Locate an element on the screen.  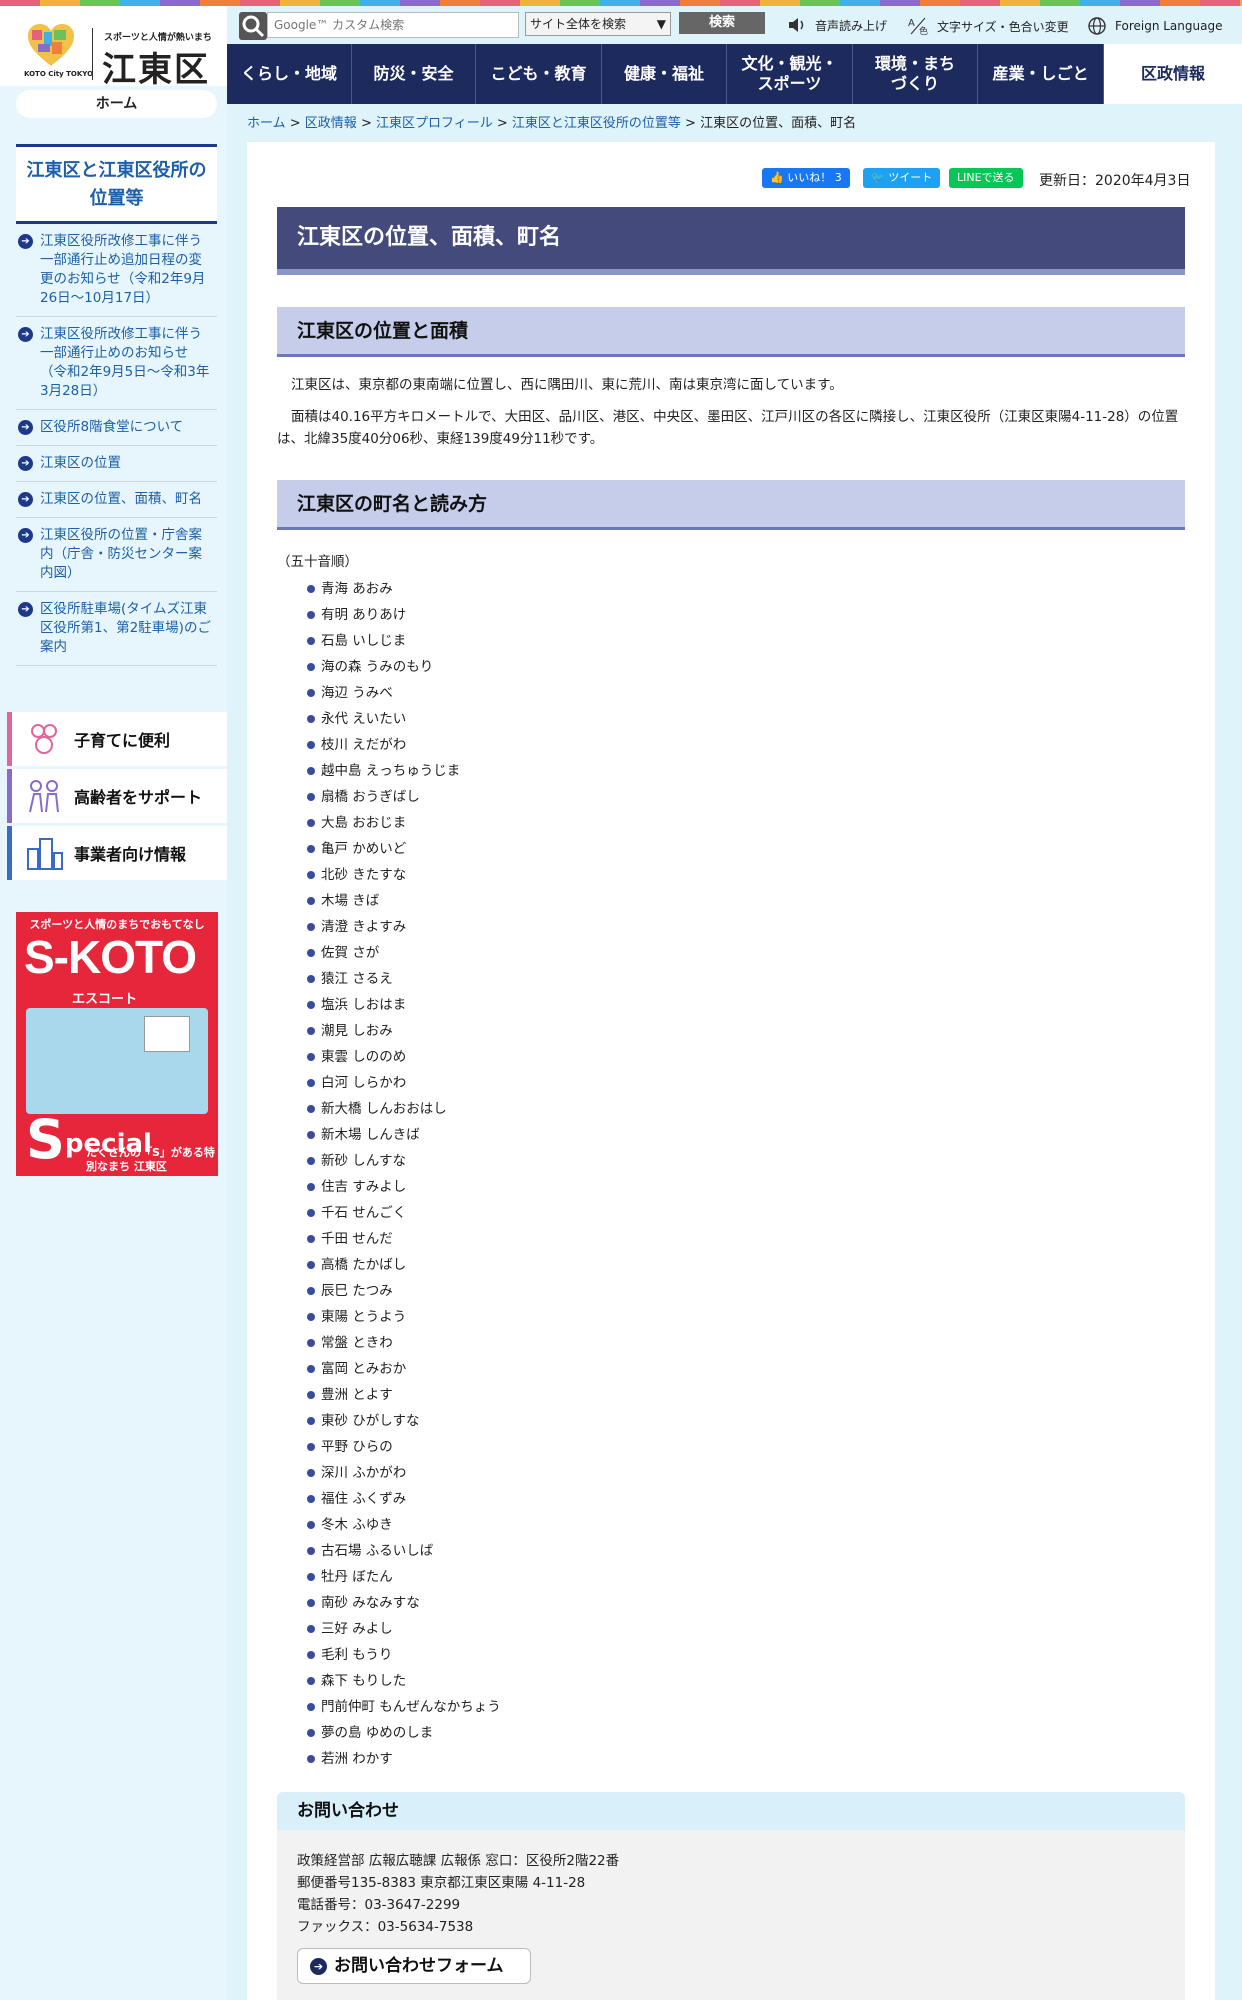
search-scope-select: サイト全体を検索 ▼ is located at coordinates (598, 24).